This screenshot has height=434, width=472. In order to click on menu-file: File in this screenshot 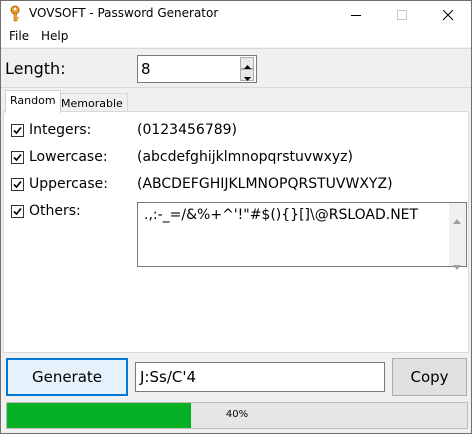, I will do `click(19, 36)`.